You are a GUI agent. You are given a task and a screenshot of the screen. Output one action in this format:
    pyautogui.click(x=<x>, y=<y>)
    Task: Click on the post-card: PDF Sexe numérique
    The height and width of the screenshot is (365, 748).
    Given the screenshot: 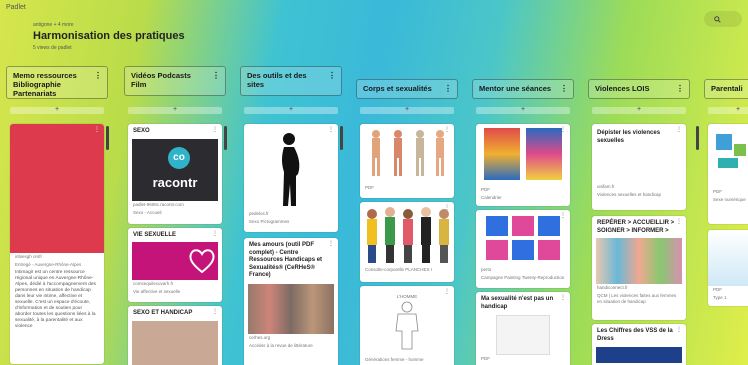 What is the action you would take?
    pyautogui.click(x=728, y=174)
    